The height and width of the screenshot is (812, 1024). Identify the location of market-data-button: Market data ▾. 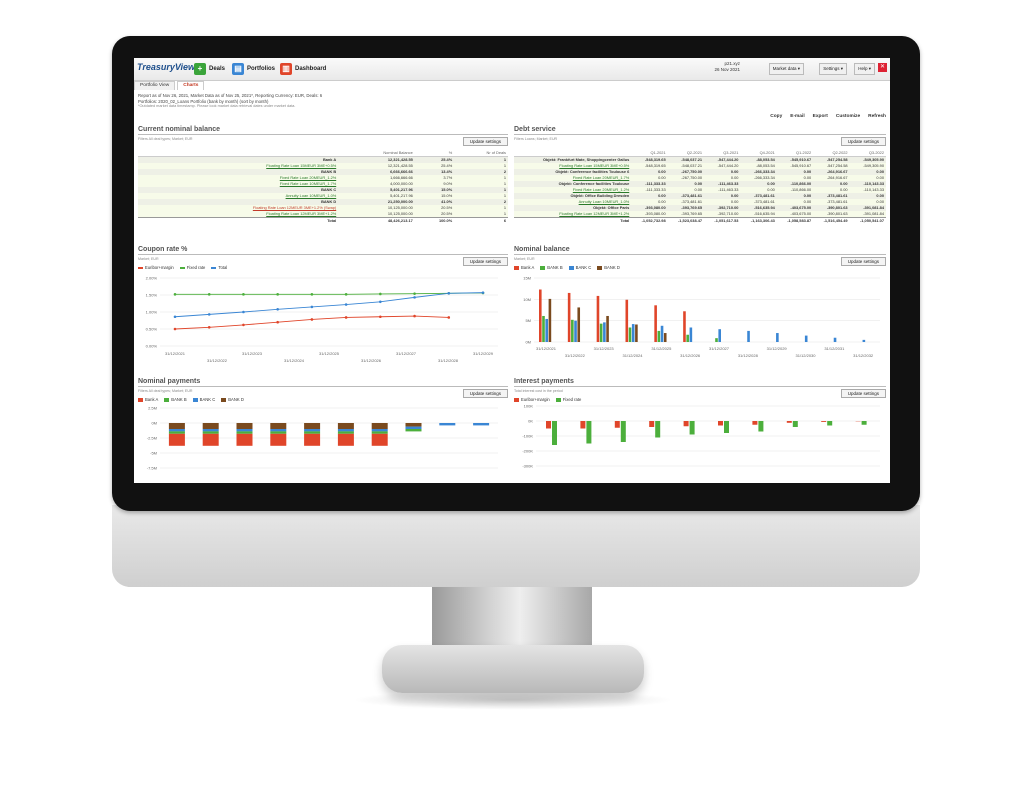
(786, 69).